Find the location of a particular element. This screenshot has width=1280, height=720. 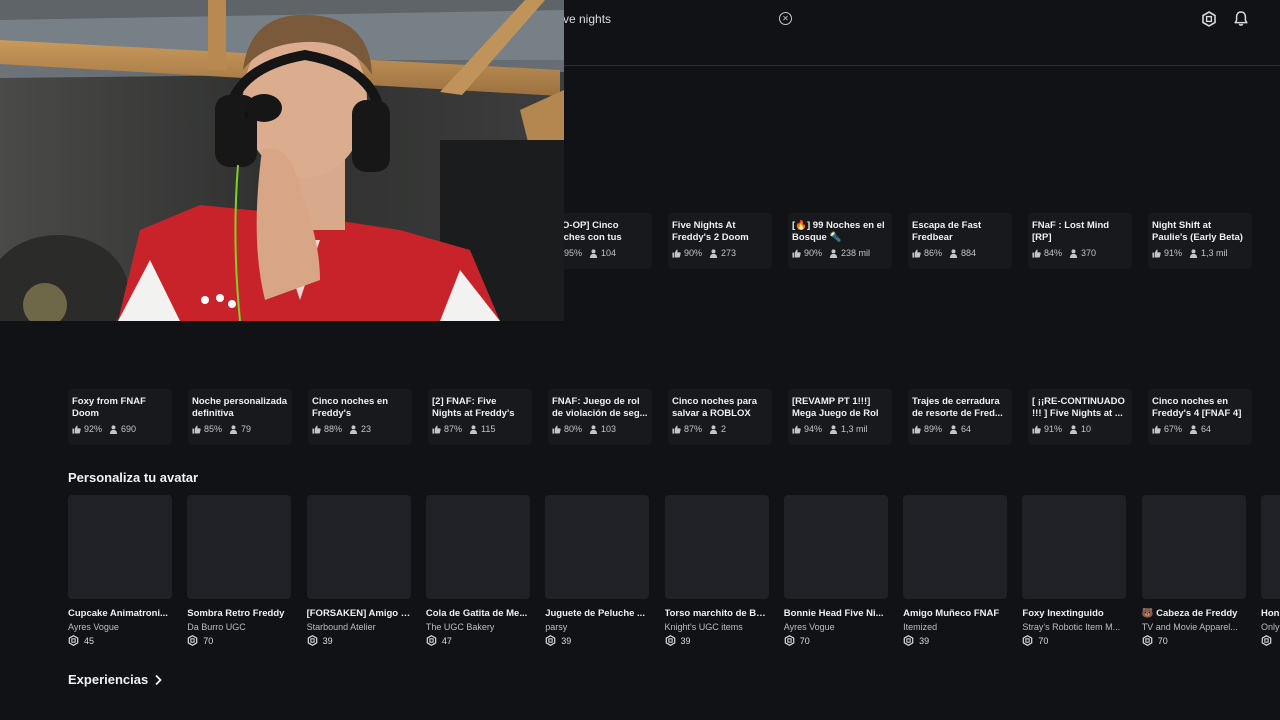

item-creator: Ayres Vogue is located at coordinates (809, 627).